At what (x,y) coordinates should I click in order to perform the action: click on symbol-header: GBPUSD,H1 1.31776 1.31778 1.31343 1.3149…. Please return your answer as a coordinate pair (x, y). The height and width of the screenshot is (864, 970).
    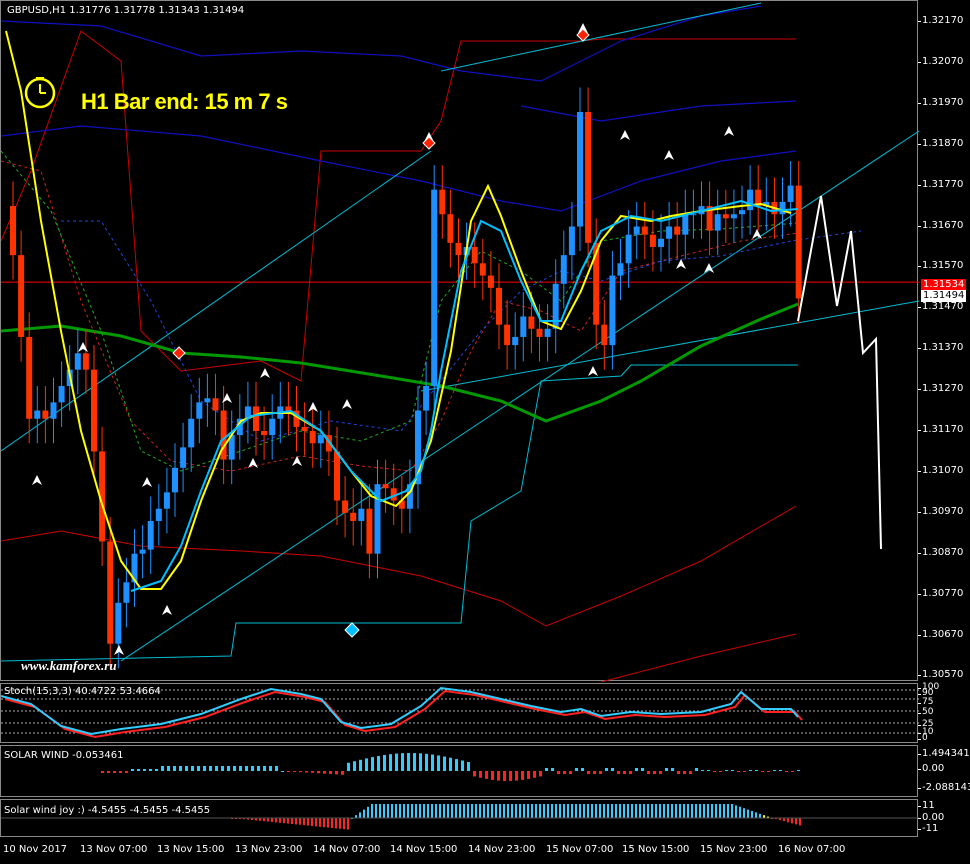
    Looking at the image, I should click on (125, 10).